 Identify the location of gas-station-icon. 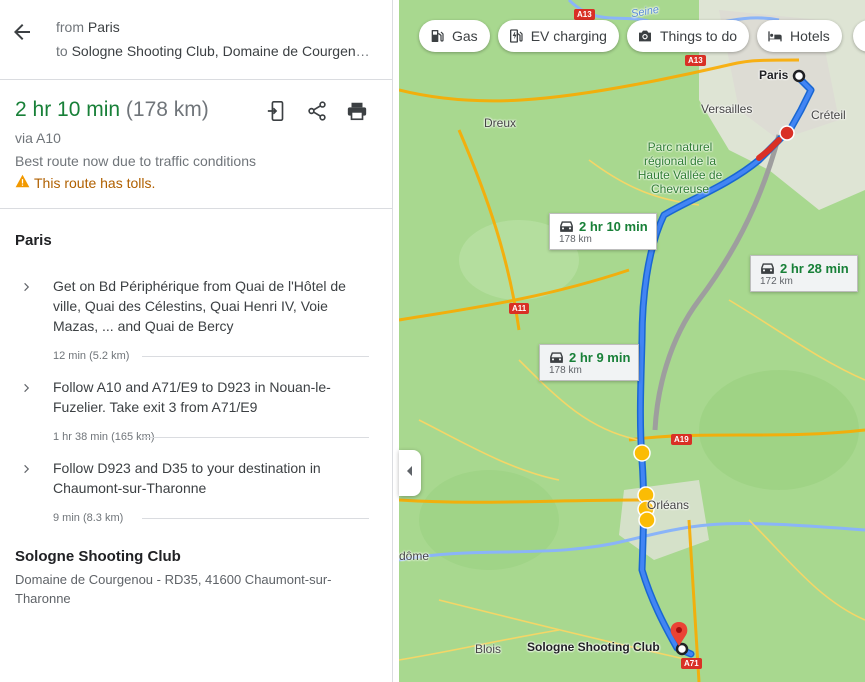
(437, 36).